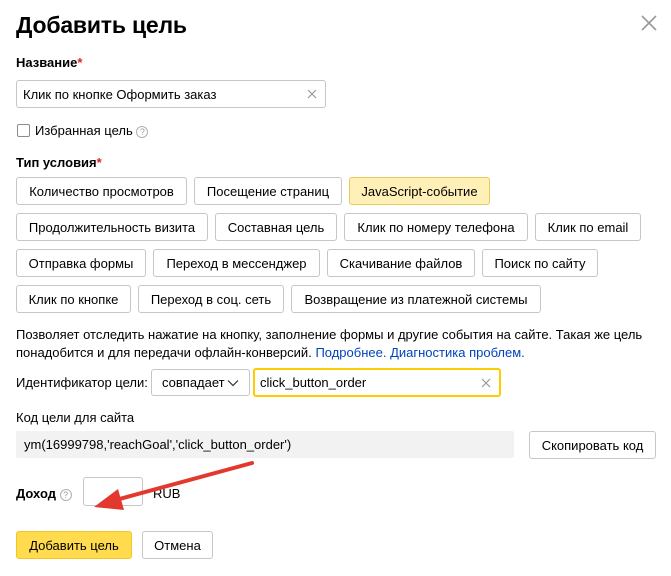 Image resolution: width=671 pixels, height=576 pixels. What do you see at coordinates (236, 263) in the screenshot?
I see `condition-option-messenger: Переход в мессенджер` at bounding box center [236, 263].